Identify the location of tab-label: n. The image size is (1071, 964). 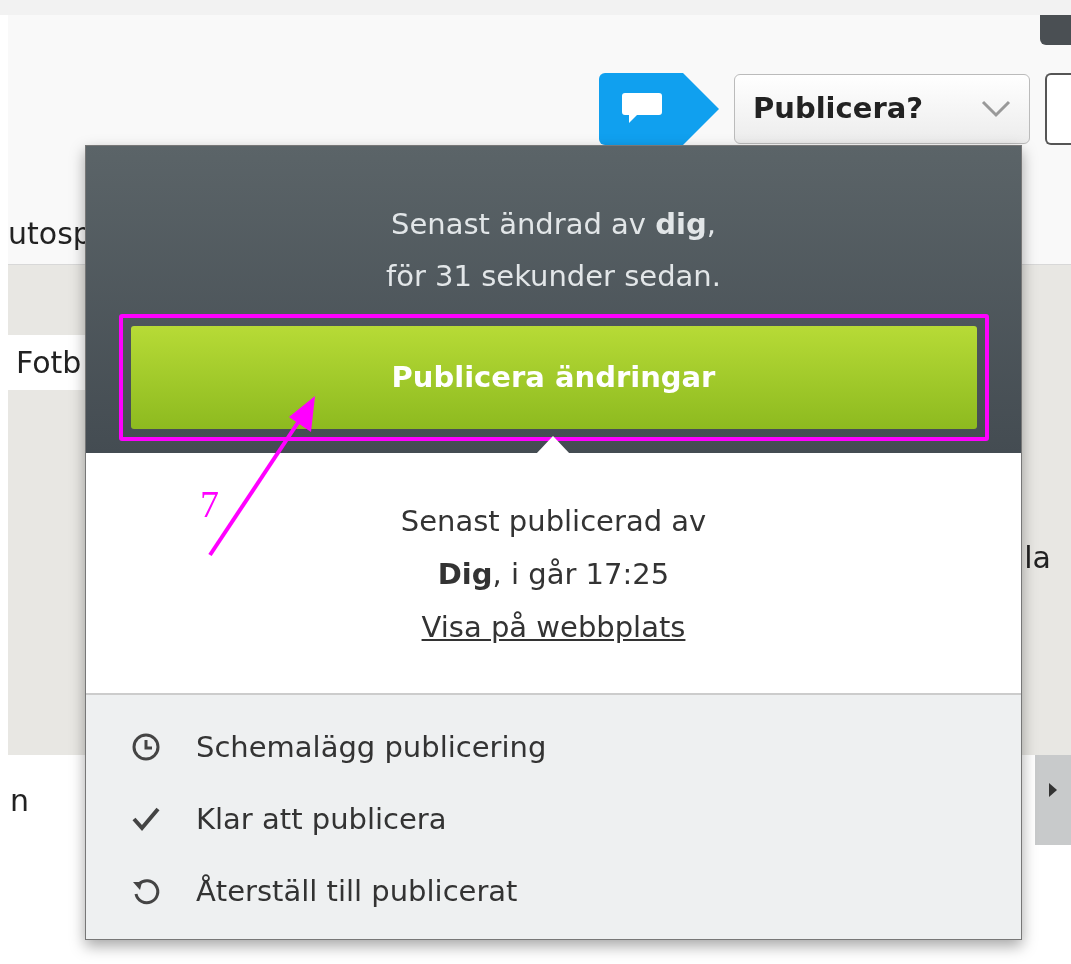
(19, 800).